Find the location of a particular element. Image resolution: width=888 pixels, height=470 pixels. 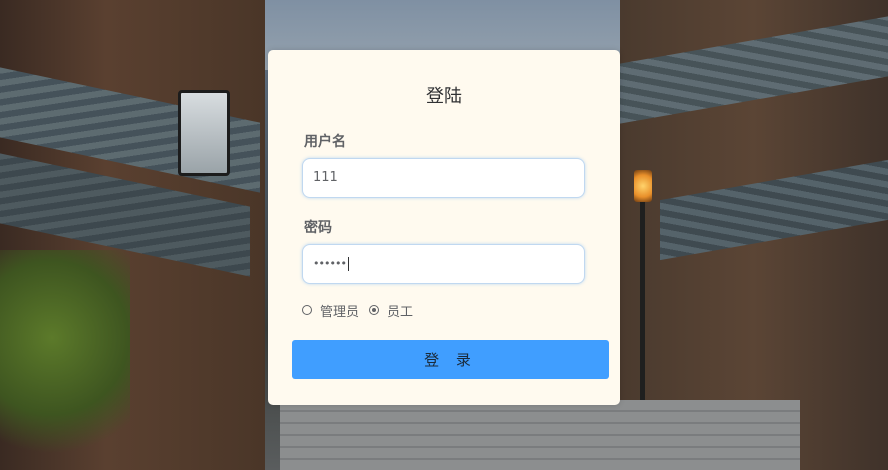

role-radio-group: 管理员 员工 is located at coordinates (357, 310).